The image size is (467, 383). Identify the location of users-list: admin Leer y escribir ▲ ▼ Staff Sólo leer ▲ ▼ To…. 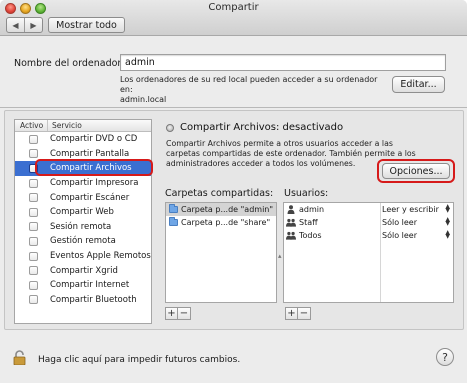
(368, 252).